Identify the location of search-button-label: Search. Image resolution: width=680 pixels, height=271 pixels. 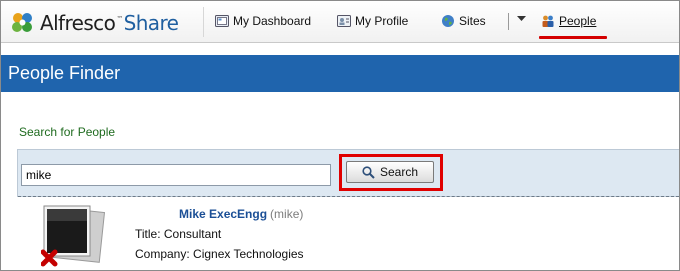
(399, 172).